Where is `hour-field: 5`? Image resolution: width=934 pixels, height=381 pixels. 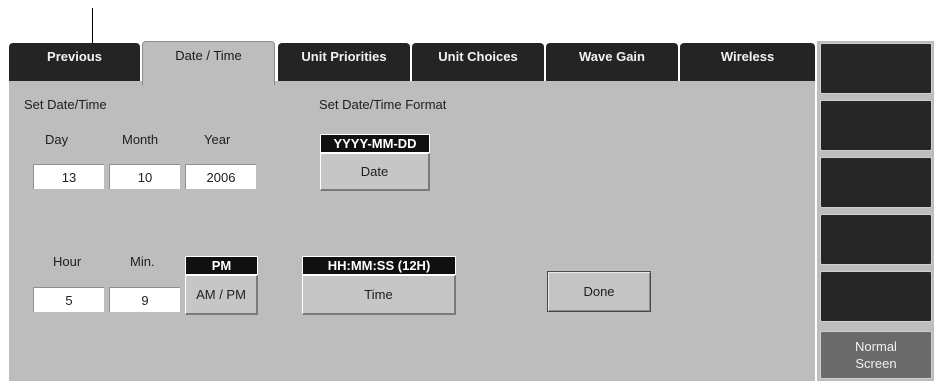 hour-field: 5 is located at coordinates (68, 299).